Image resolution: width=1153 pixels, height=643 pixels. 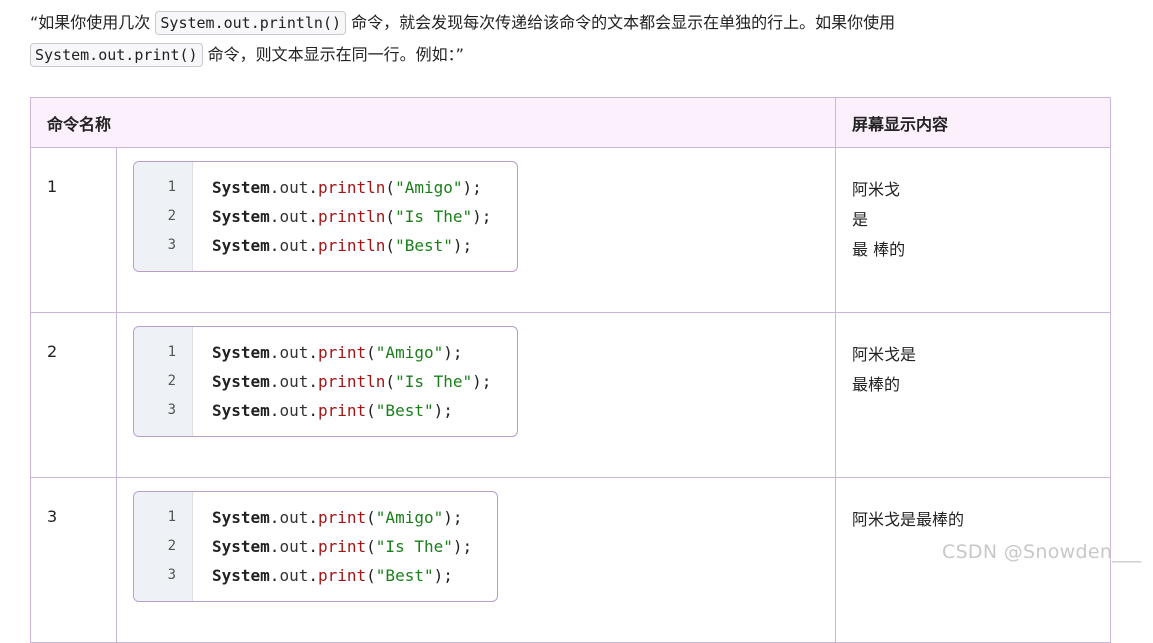 I want to click on table-header-row: 命令名称 屏幕显示内容, so click(x=570, y=122).